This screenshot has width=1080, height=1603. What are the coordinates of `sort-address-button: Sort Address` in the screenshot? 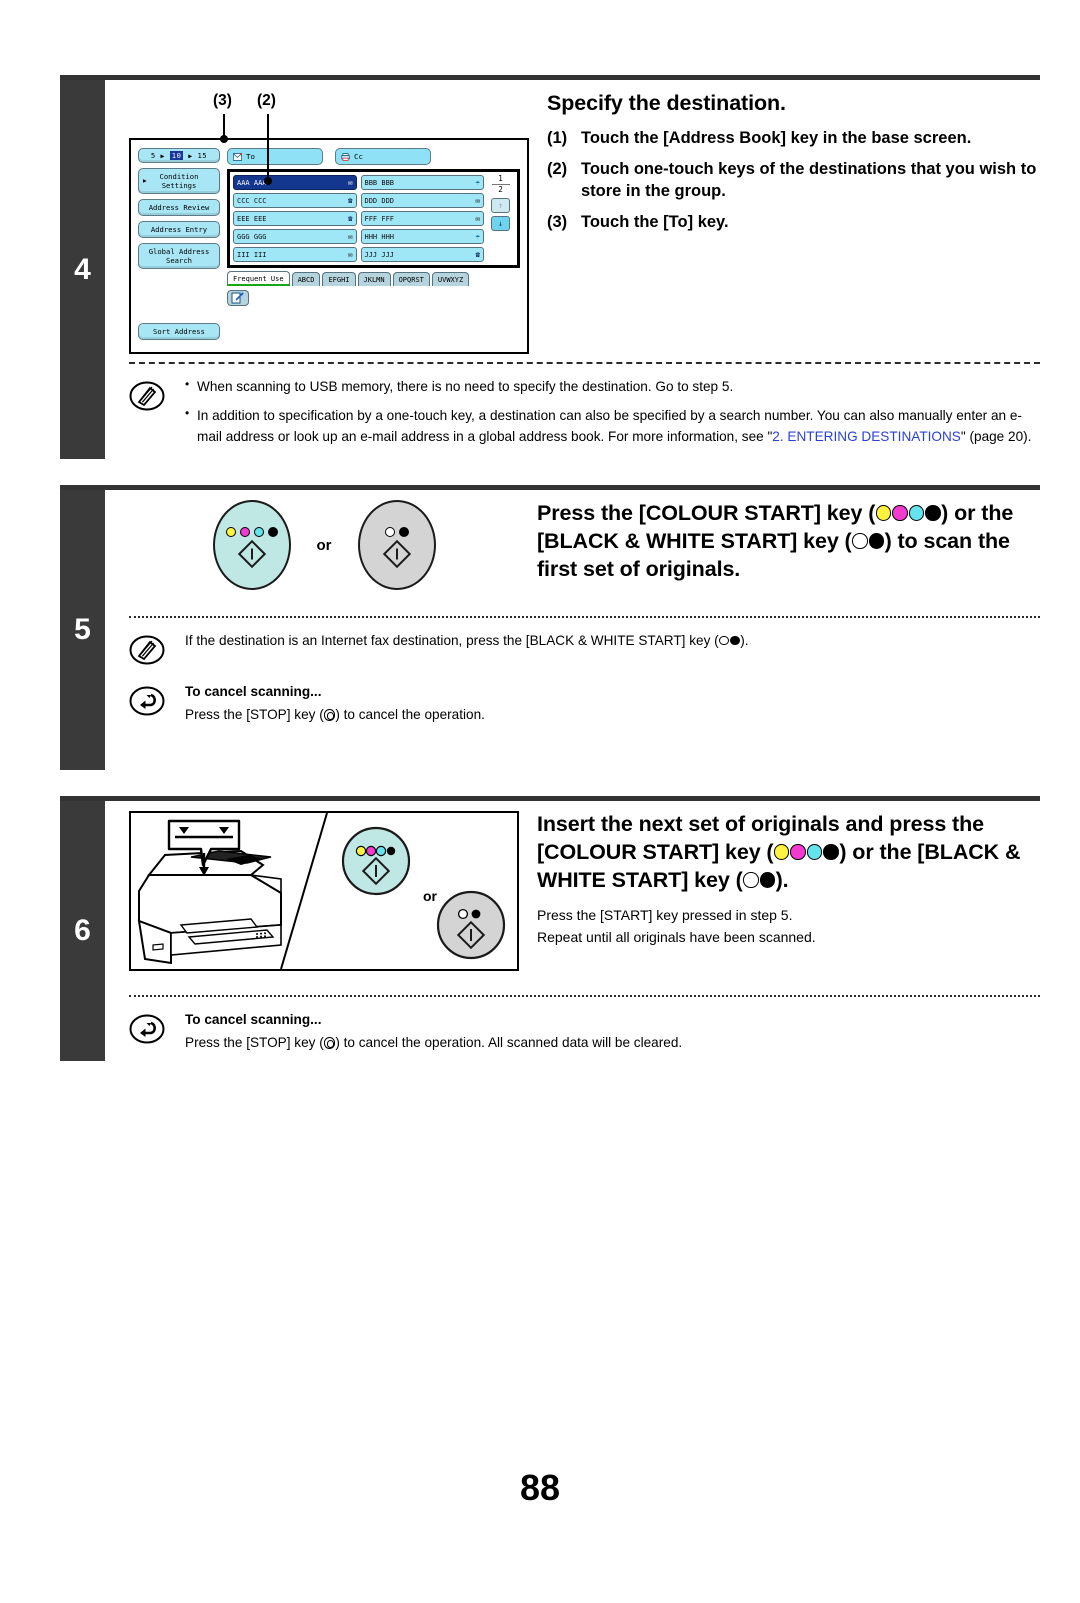 It's located at (179, 332).